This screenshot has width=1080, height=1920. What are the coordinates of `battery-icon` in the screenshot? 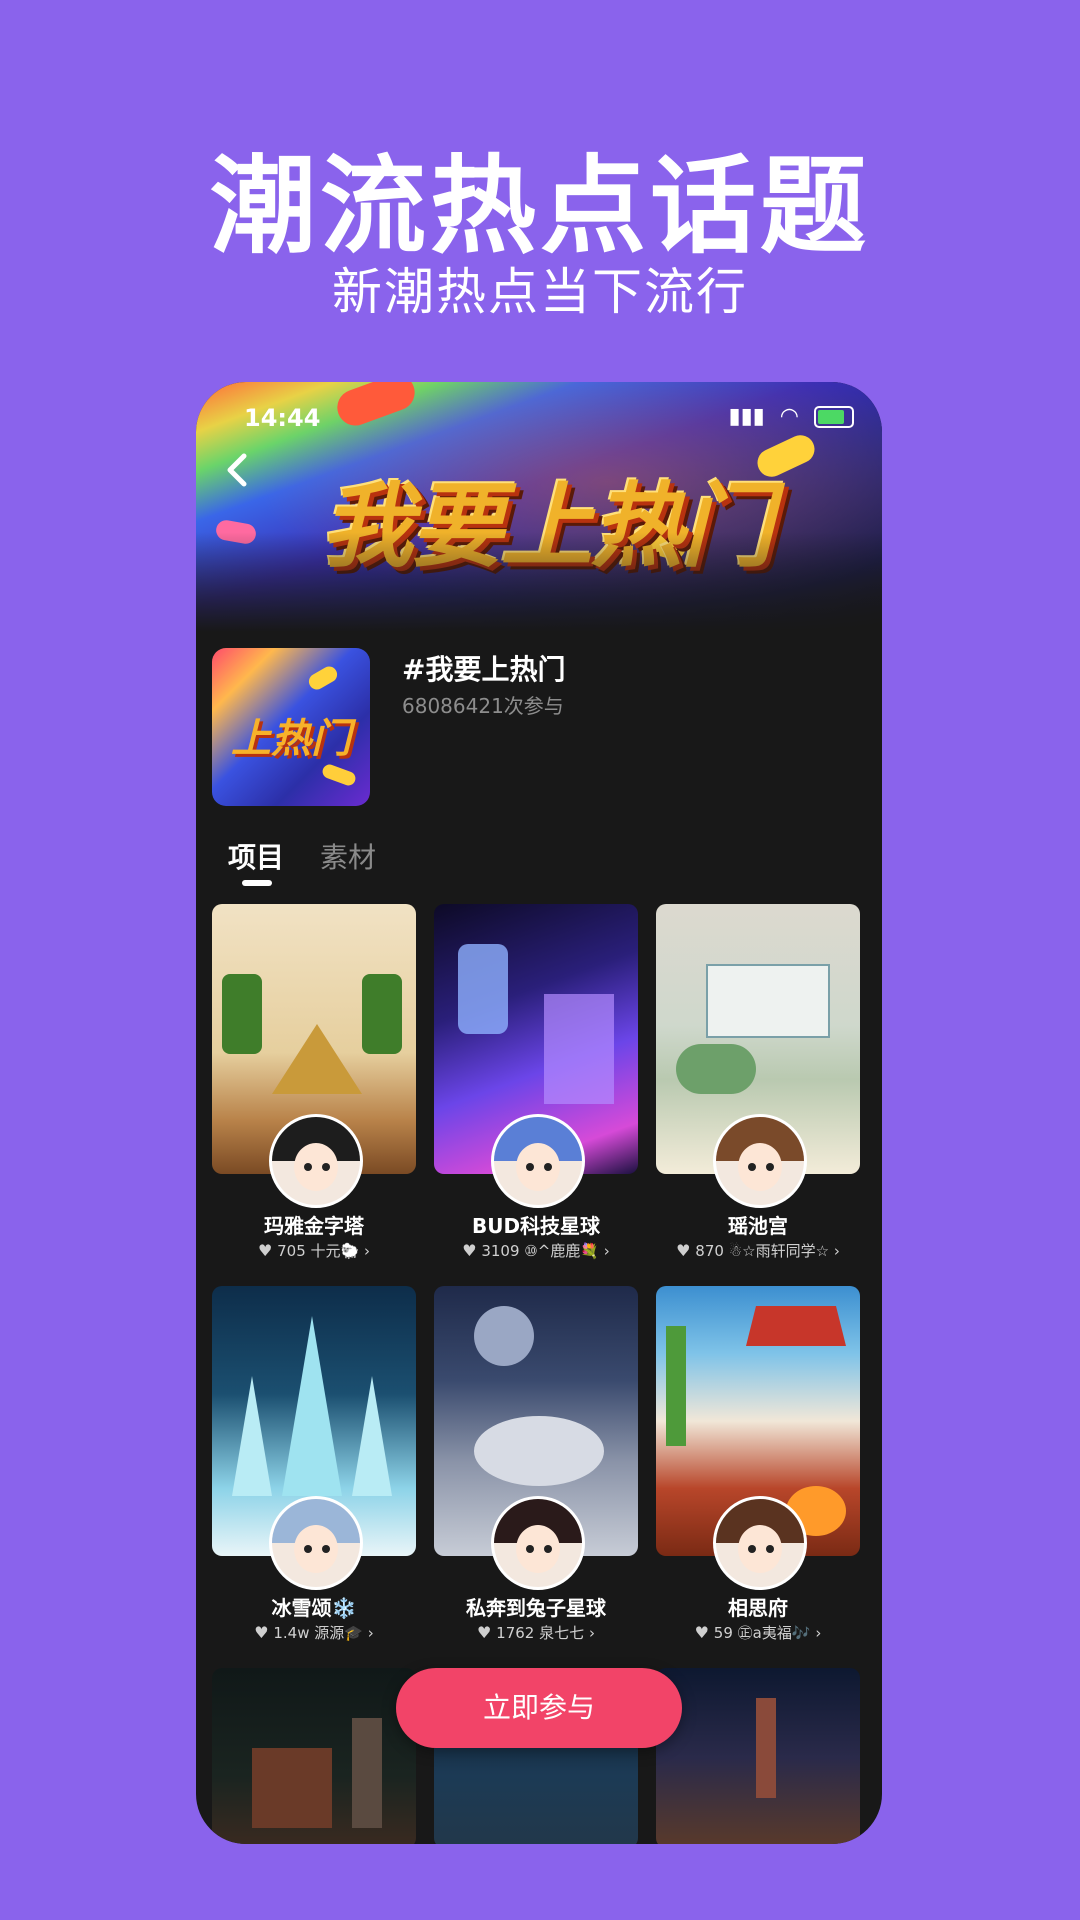 It's located at (834, 417).